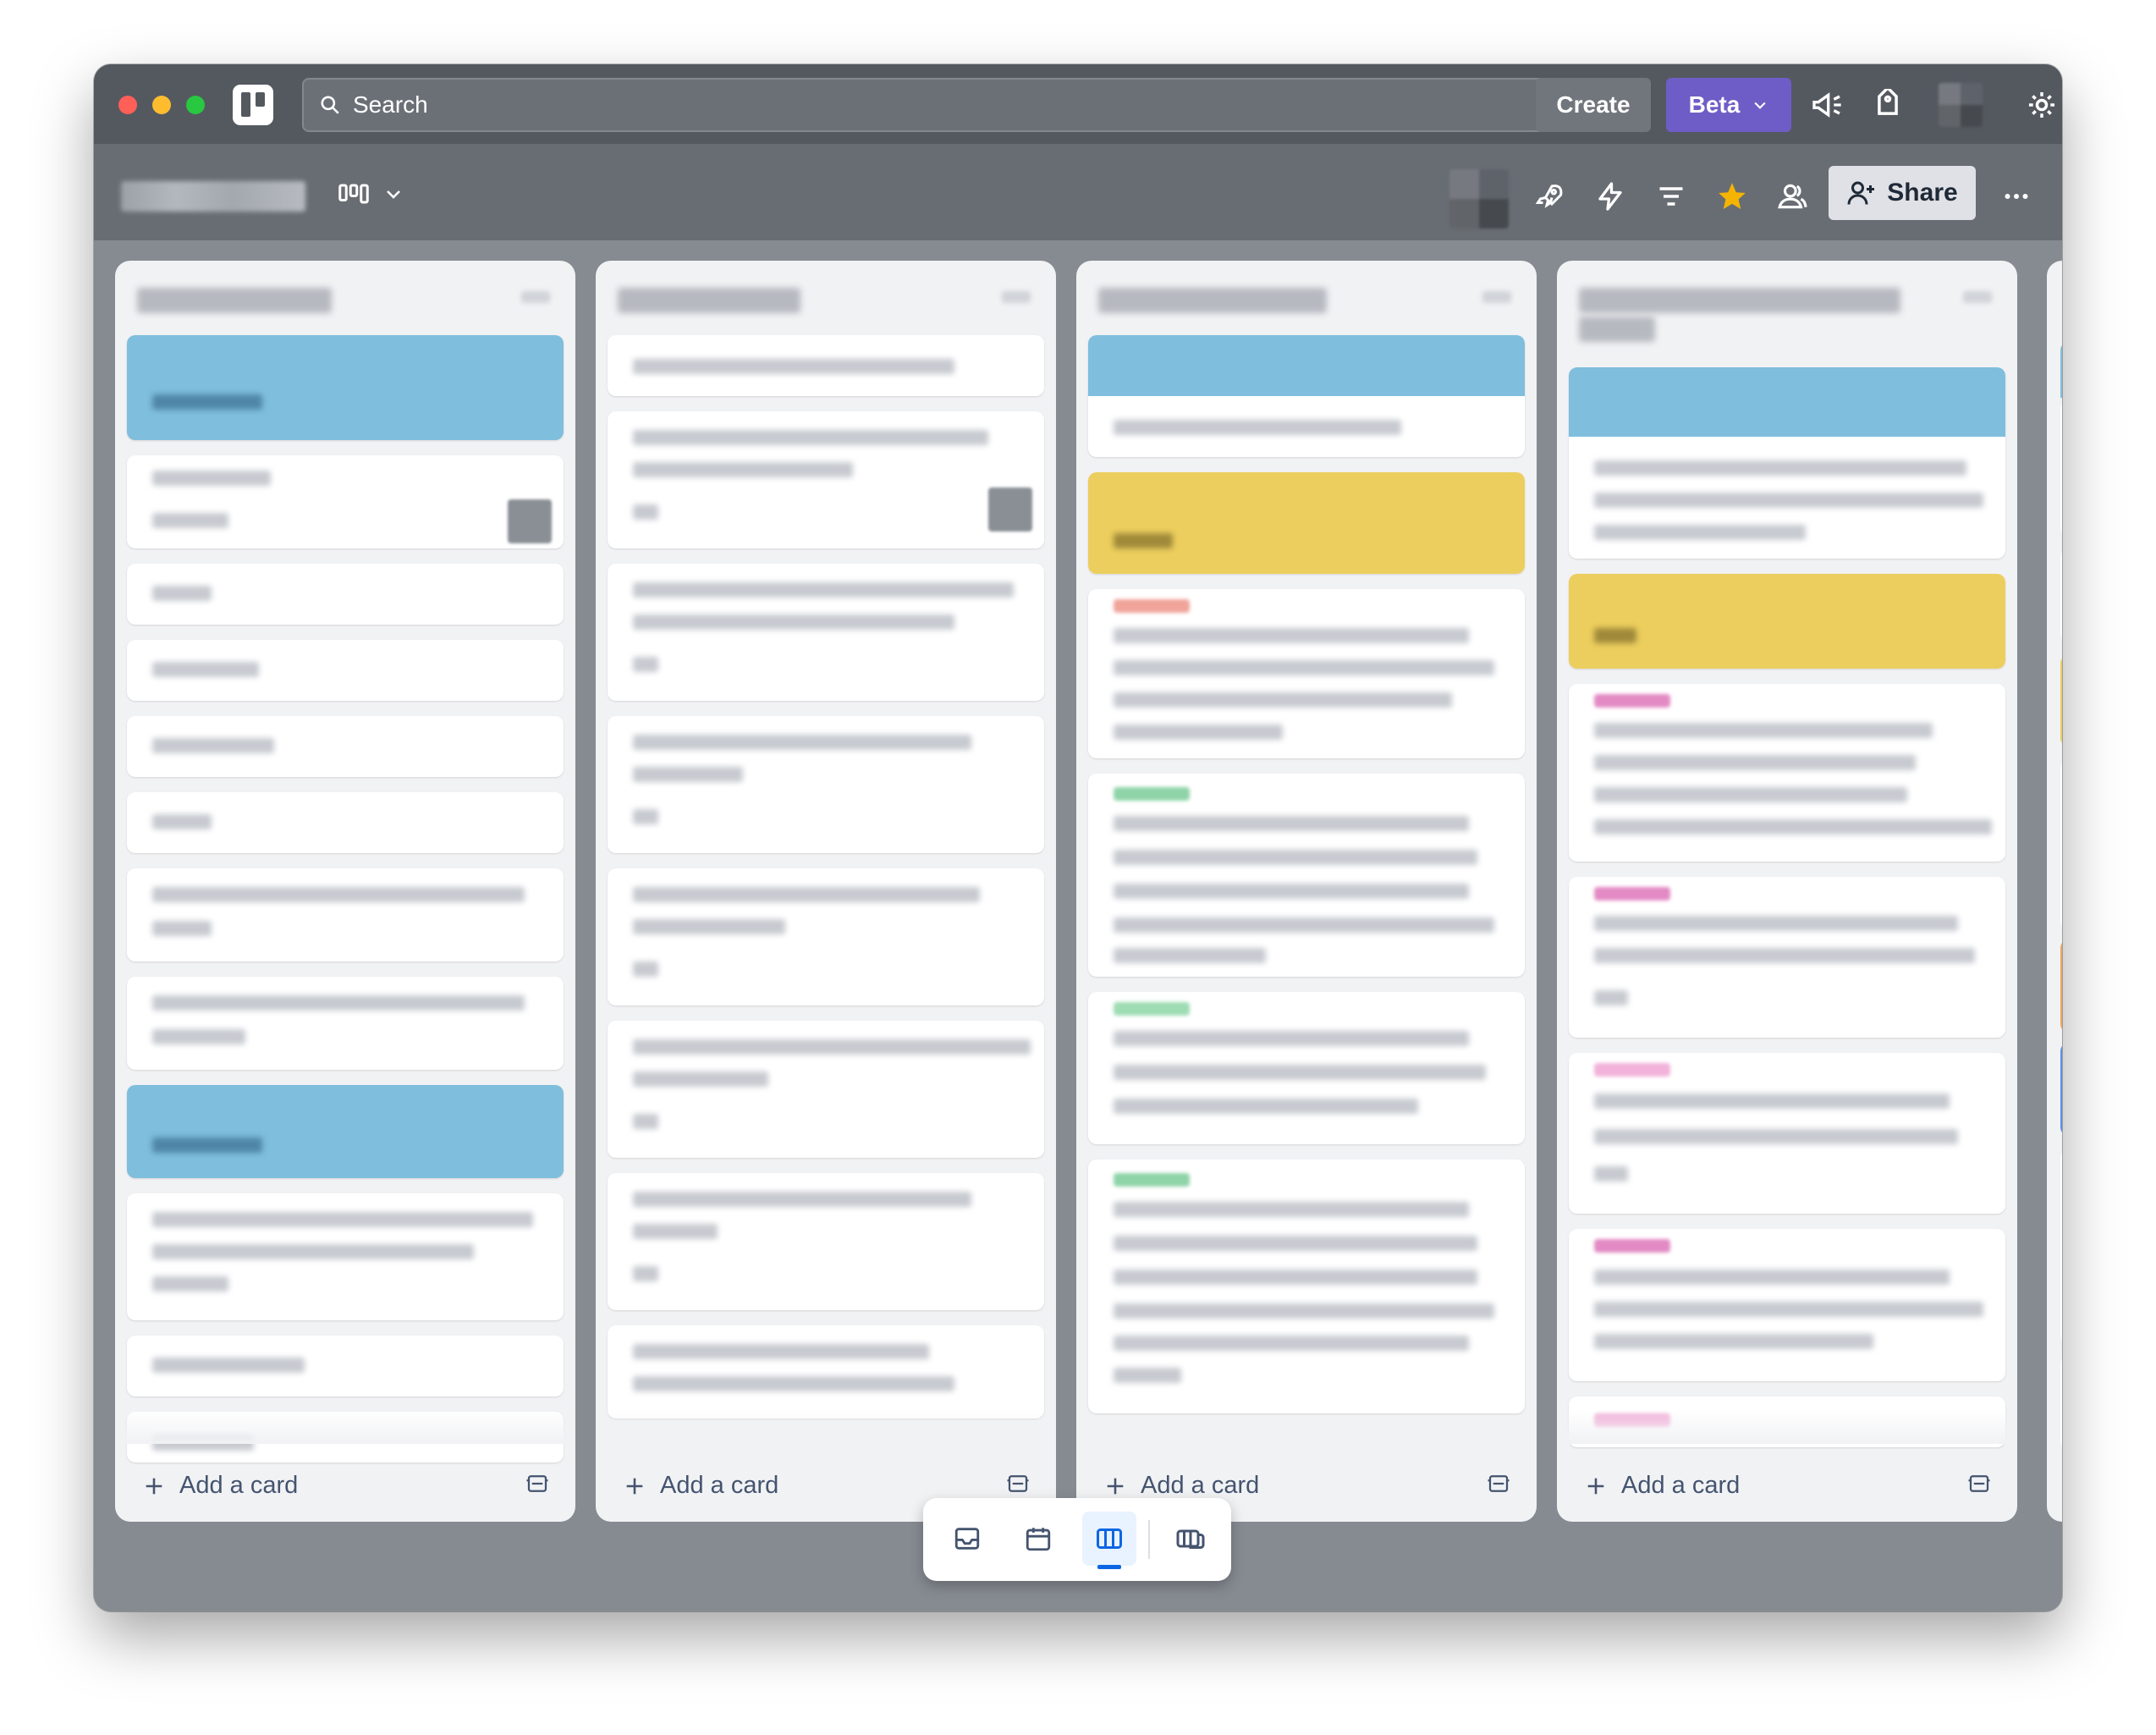 This screenshot has width=2156, height=1735. What do you see at coordinates (1671, 196) in the screenshot?
I see `filter-icon` at bounding box center [1671, 196].